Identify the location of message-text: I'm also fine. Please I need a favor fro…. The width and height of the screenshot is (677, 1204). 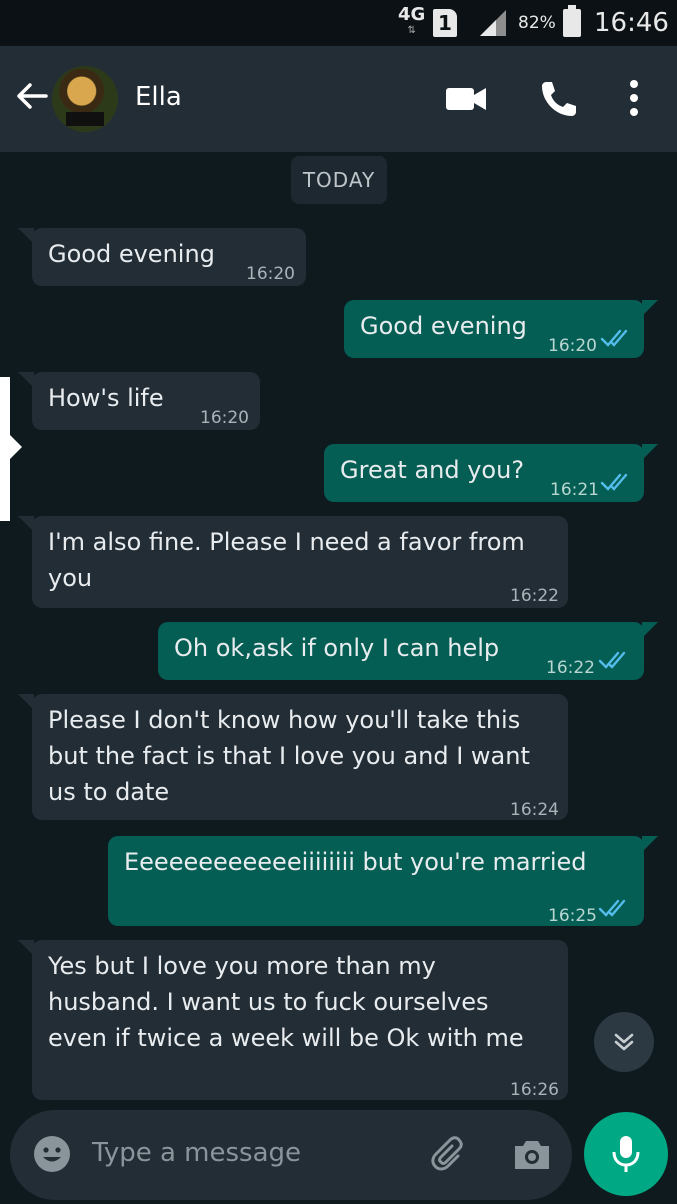
(286, 560).